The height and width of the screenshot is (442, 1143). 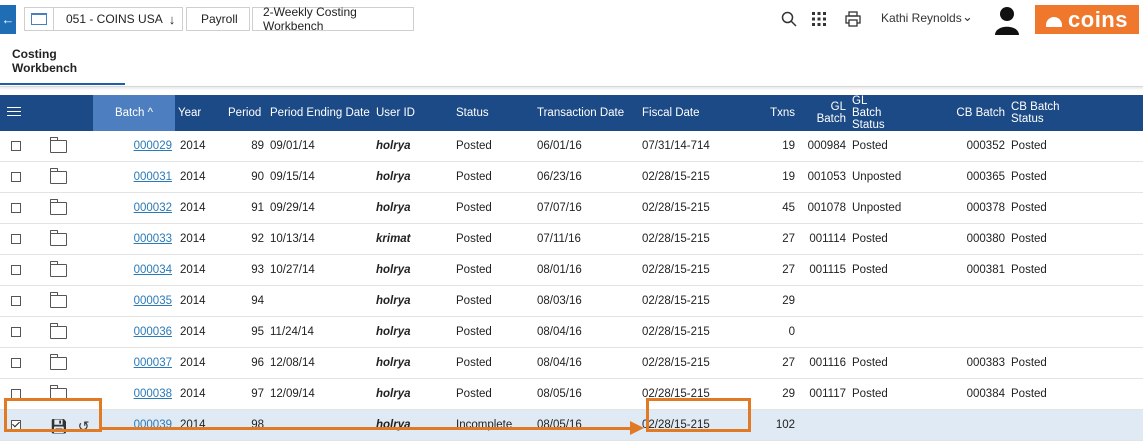 What do you see at coordinates (1036, 177) in the screenshot?
I see `cell-cb-batch-status: Posted` at bounding box center [1036, 177].